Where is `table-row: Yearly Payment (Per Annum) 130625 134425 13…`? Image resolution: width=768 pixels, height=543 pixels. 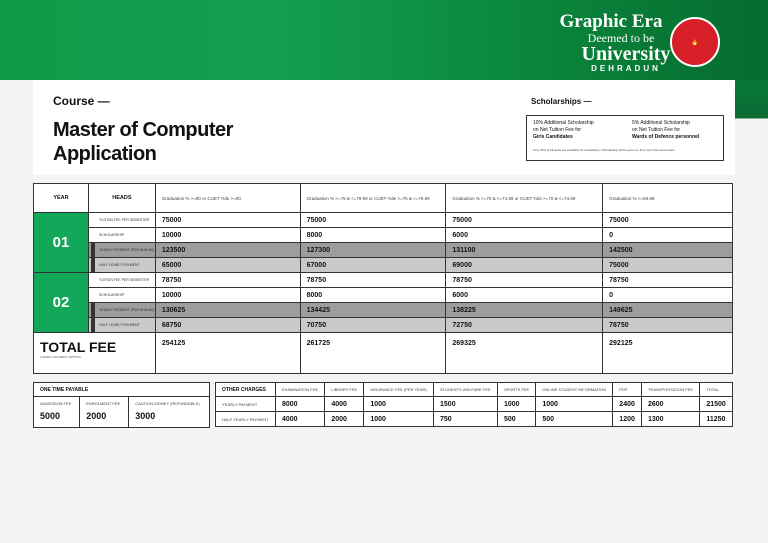 table-row: Yearly Payment (Per Annum) 130625 134425 13… is located at coordinates (383, 310).